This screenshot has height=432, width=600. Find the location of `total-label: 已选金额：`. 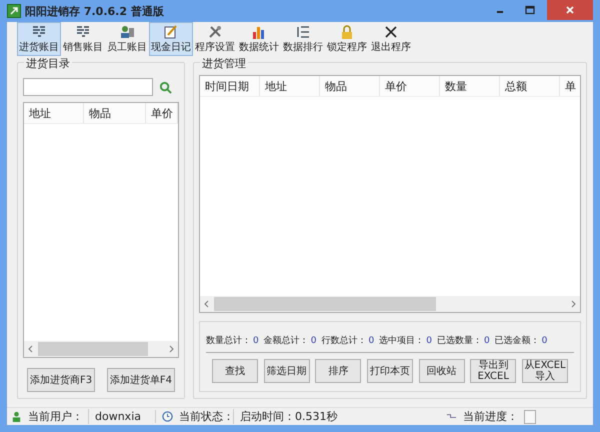

total-label: 已选金额： is located at coordinates (517, 340).